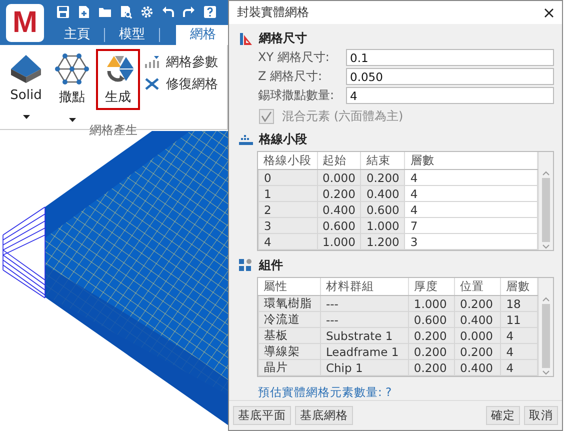 This screenshot has width=567, height=431. I want to click on solid-block-icon, so click(26, 69).